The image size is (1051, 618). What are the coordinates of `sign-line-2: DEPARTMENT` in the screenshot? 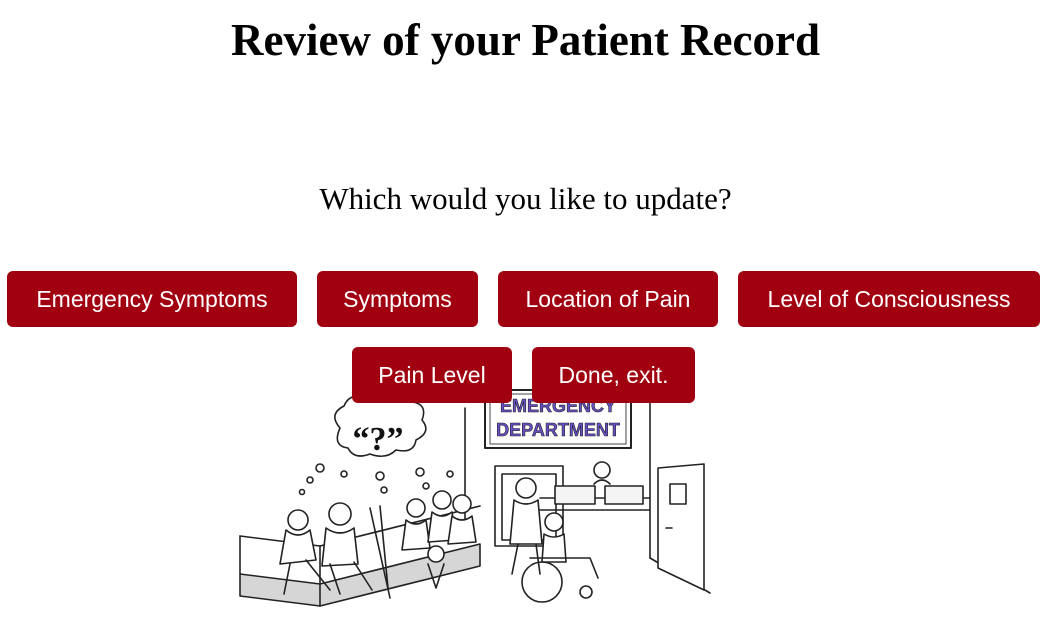 It's located at (558, 430).